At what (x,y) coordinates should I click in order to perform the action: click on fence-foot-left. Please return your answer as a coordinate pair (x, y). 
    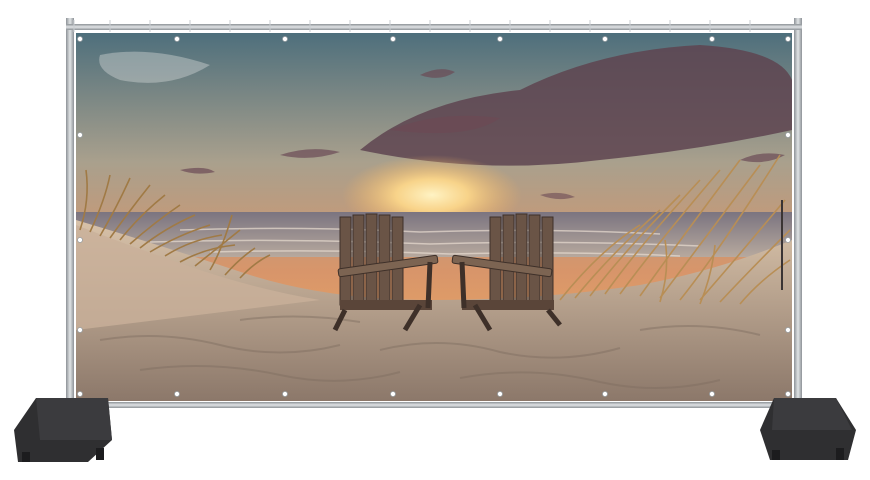
    Looking at the image, I should click on (63, 430).